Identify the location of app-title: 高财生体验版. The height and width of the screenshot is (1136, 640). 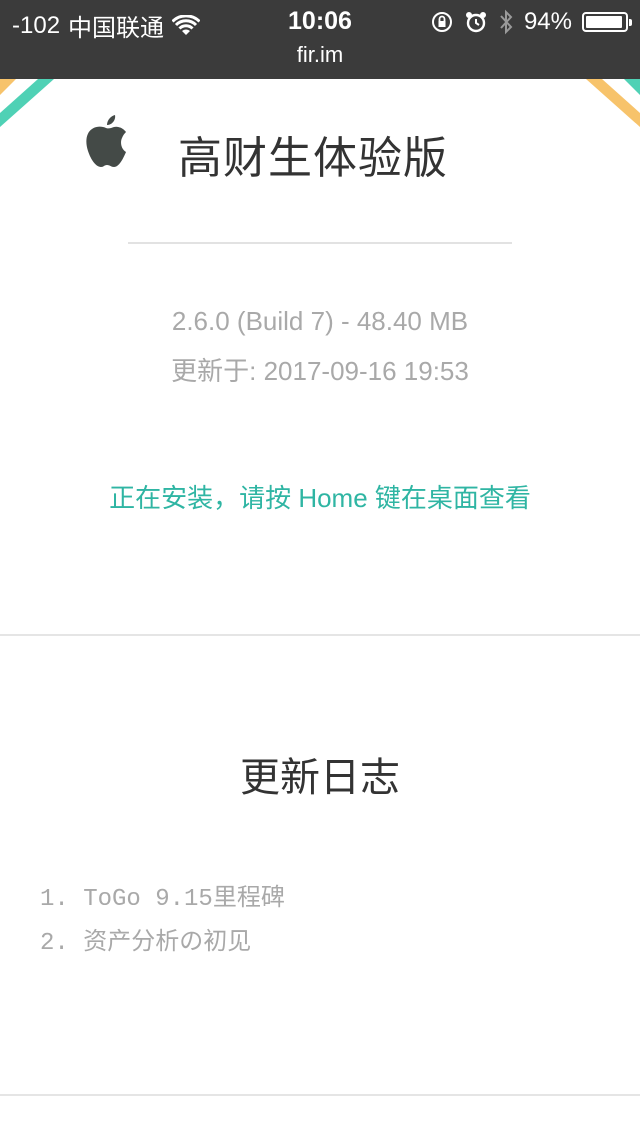
(313, 158).